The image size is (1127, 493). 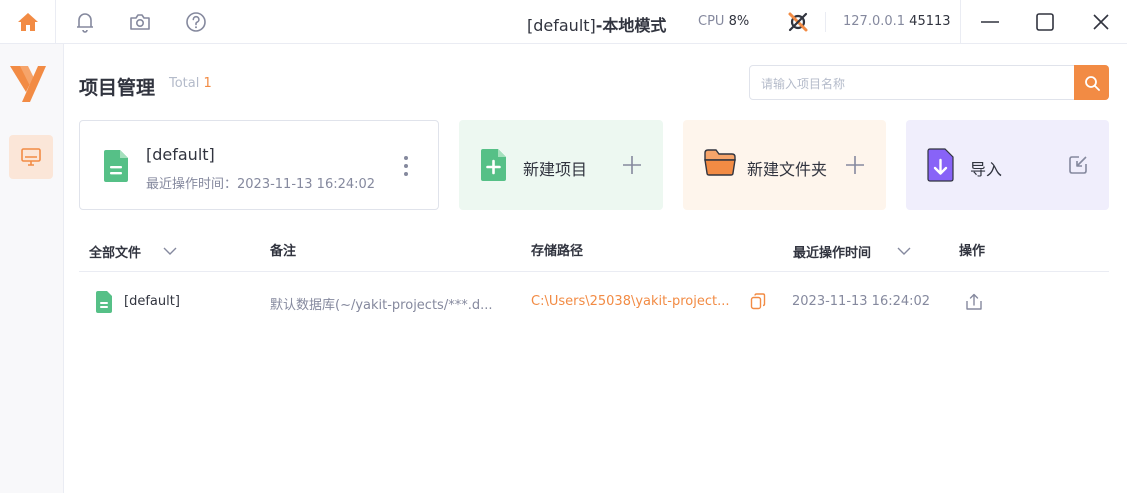 What do you see at coordinates (758, 302) in the screenshot?
I see `copy-icon` at bounding box center [758, 302].